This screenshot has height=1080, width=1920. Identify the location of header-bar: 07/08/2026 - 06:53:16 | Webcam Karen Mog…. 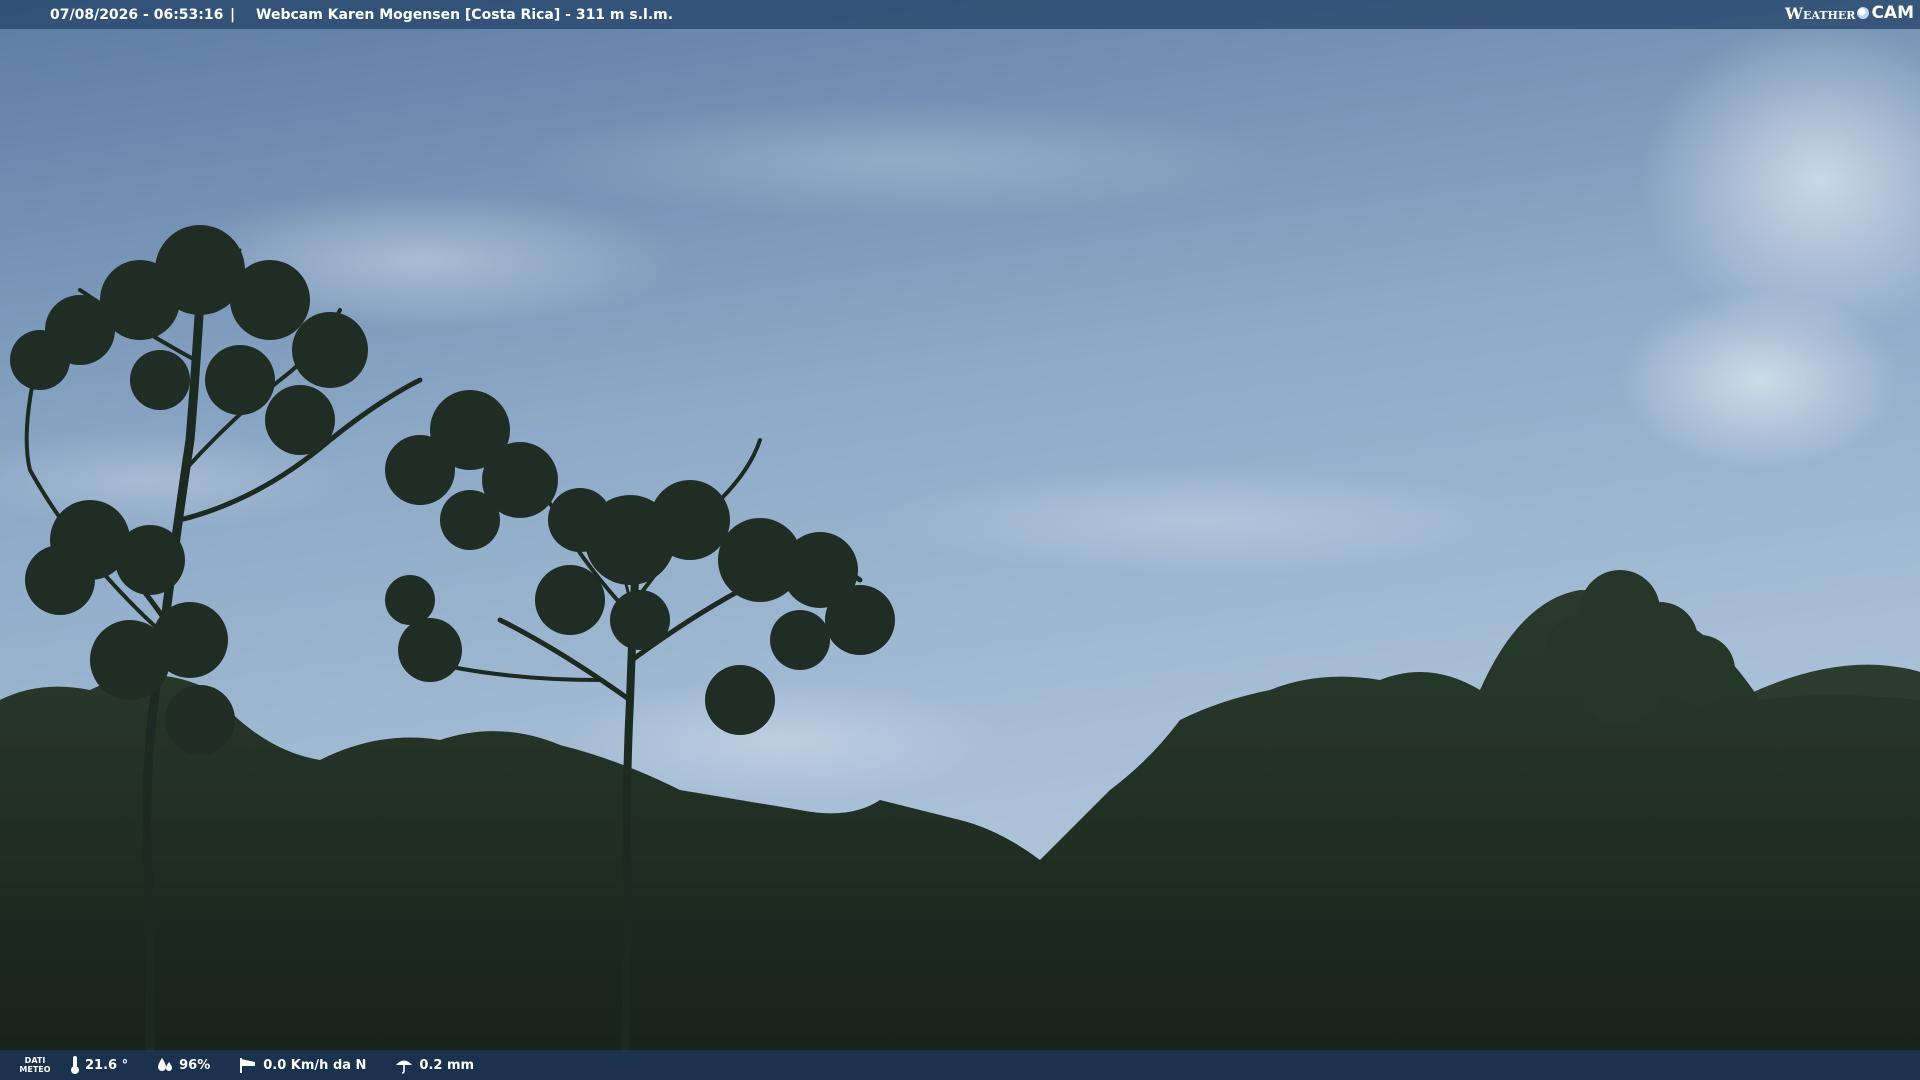
(960, 14).